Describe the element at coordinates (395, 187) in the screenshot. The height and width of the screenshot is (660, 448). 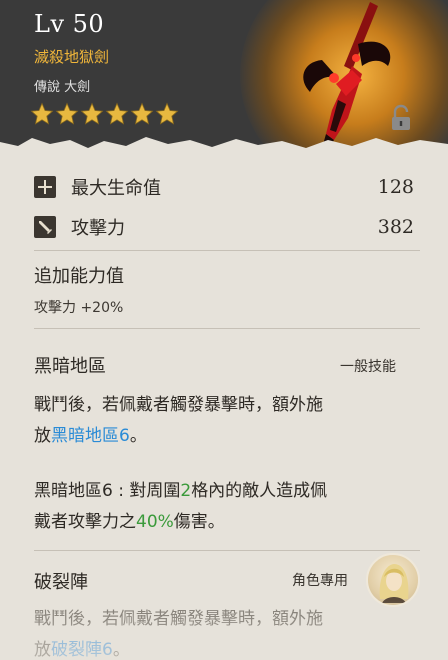
I see `stat-value: 128` at that location.